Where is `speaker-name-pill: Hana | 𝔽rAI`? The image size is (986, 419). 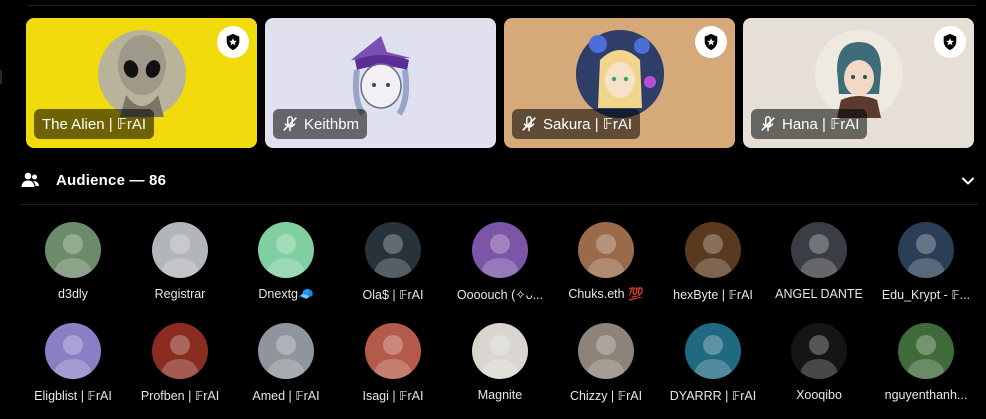
speaker-name-pill: Hana | 𝔽rAI is located at coordinates (809, 124).